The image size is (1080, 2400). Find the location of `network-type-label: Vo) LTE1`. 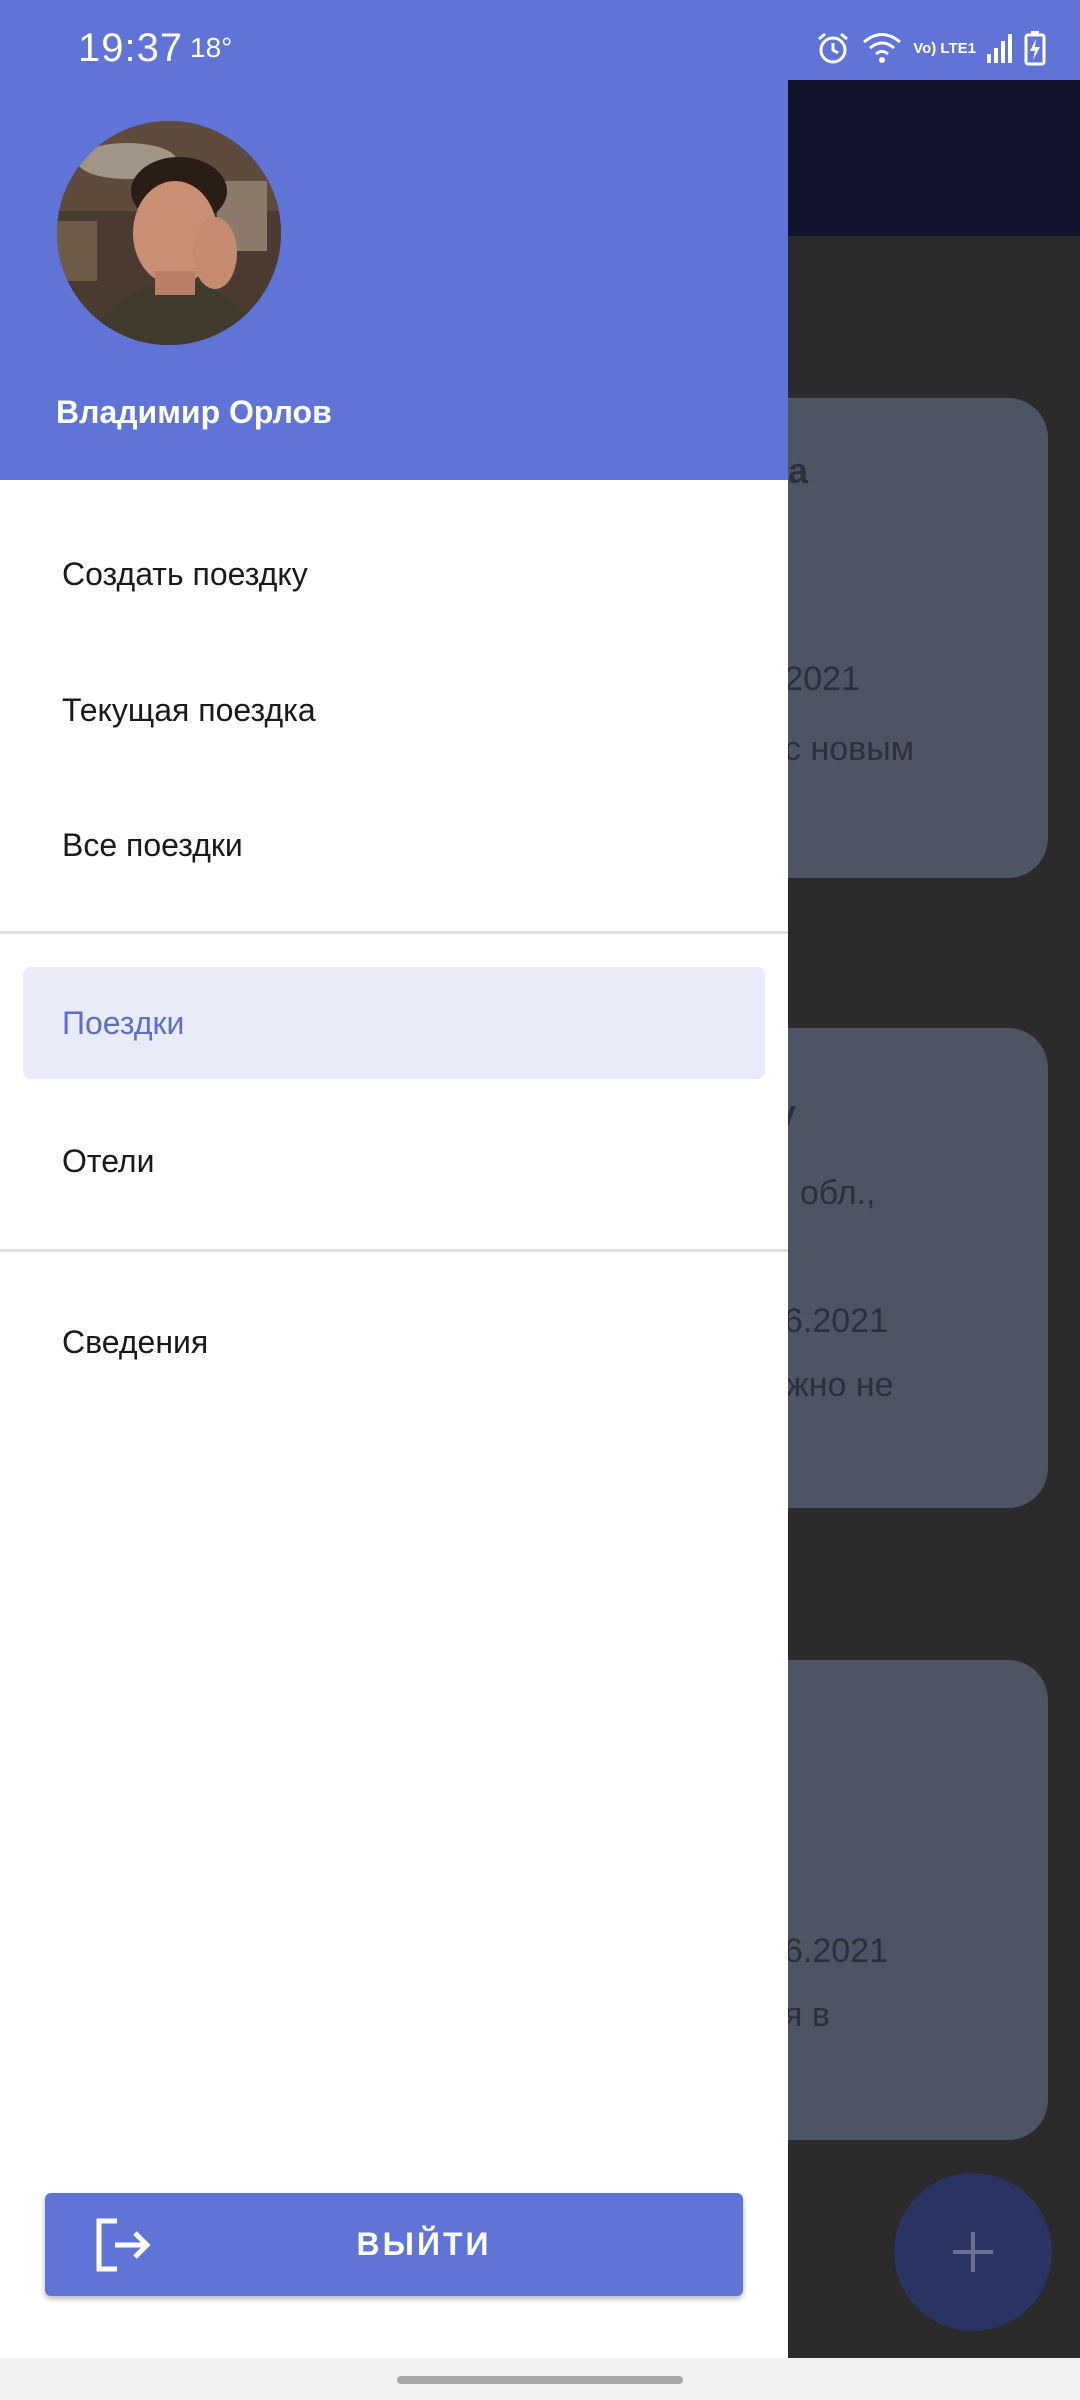

network-type-label: Vo) LTE1 is located at coordinates (944, 48).